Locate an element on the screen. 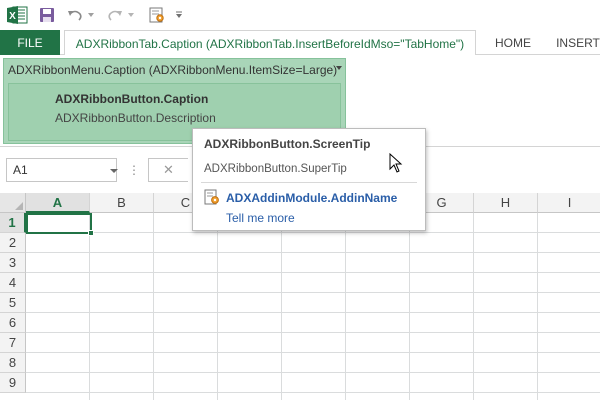 The height and width of the screenshot is (400, 600). active-cell is located at coordinates (59, 223).